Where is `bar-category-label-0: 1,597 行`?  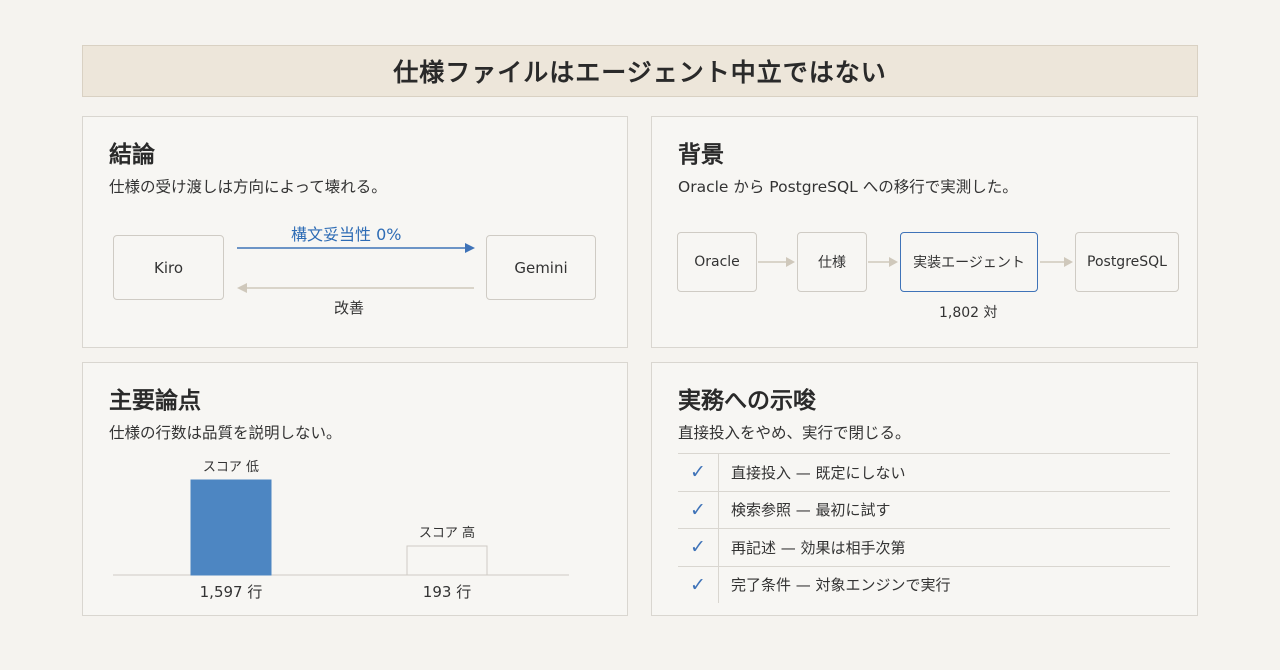 bar-category-label-0: 1,597 行 is located at coordinates (231, 592).